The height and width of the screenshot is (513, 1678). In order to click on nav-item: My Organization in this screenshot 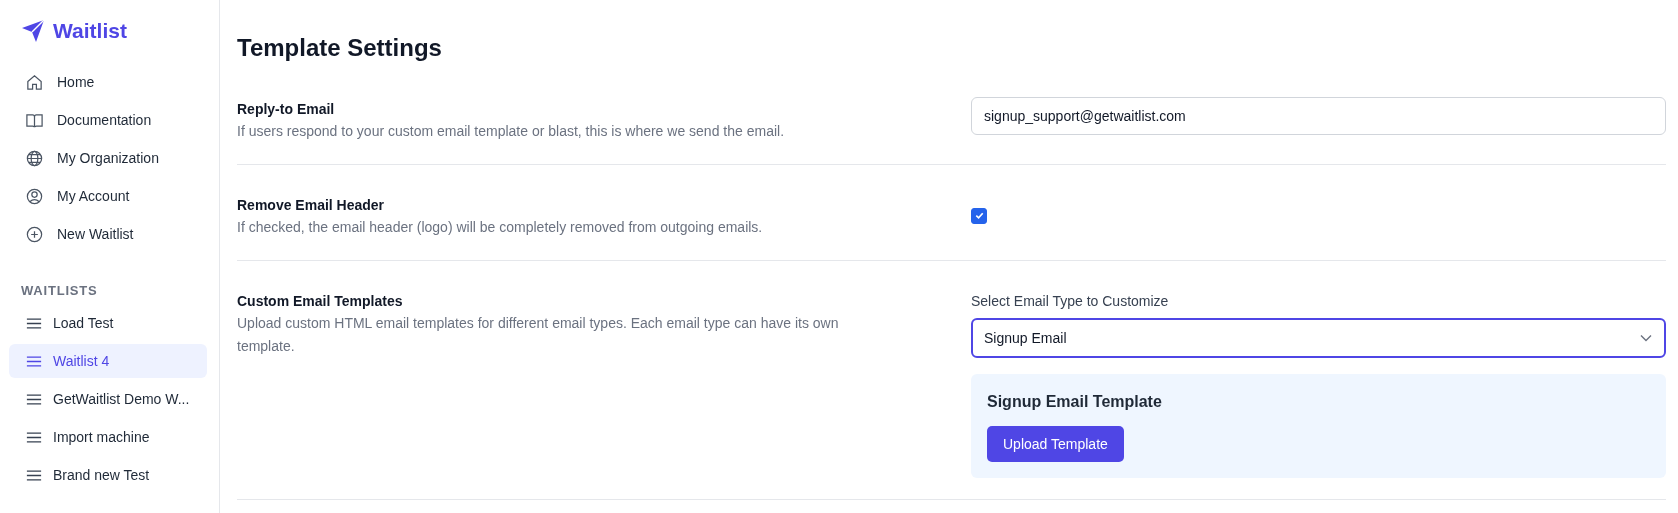, I will do `click(108, 158)`.